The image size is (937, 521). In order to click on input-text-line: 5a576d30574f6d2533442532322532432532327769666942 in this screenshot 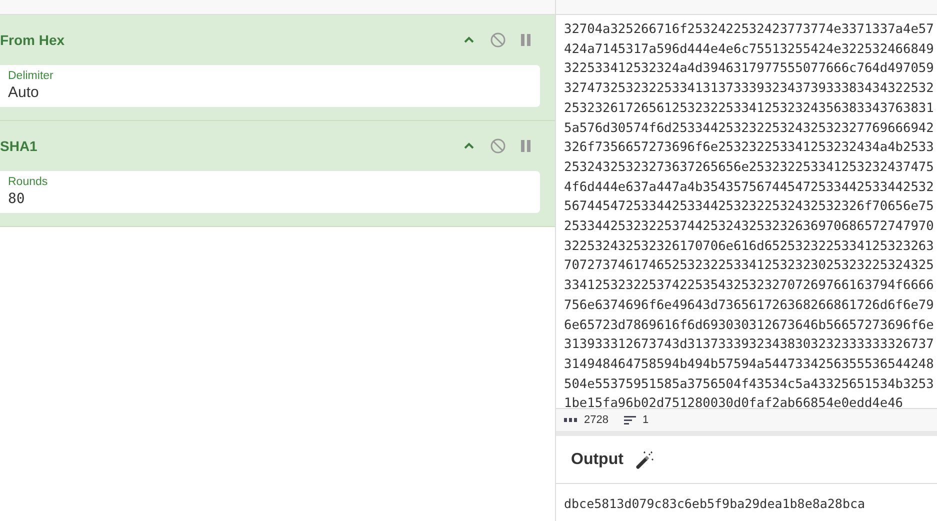, I will do `click(749, 129)`.